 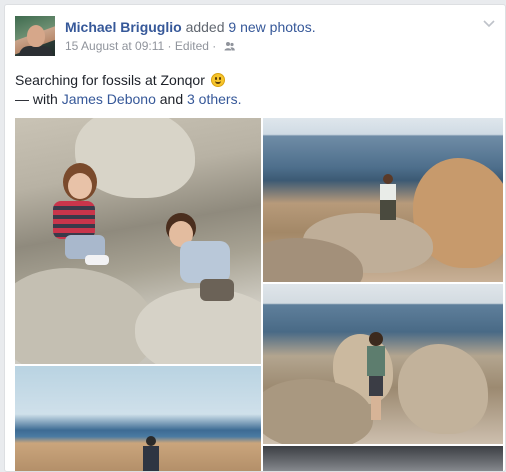 I want to click on child-shirt, so click(x=388, y=192).